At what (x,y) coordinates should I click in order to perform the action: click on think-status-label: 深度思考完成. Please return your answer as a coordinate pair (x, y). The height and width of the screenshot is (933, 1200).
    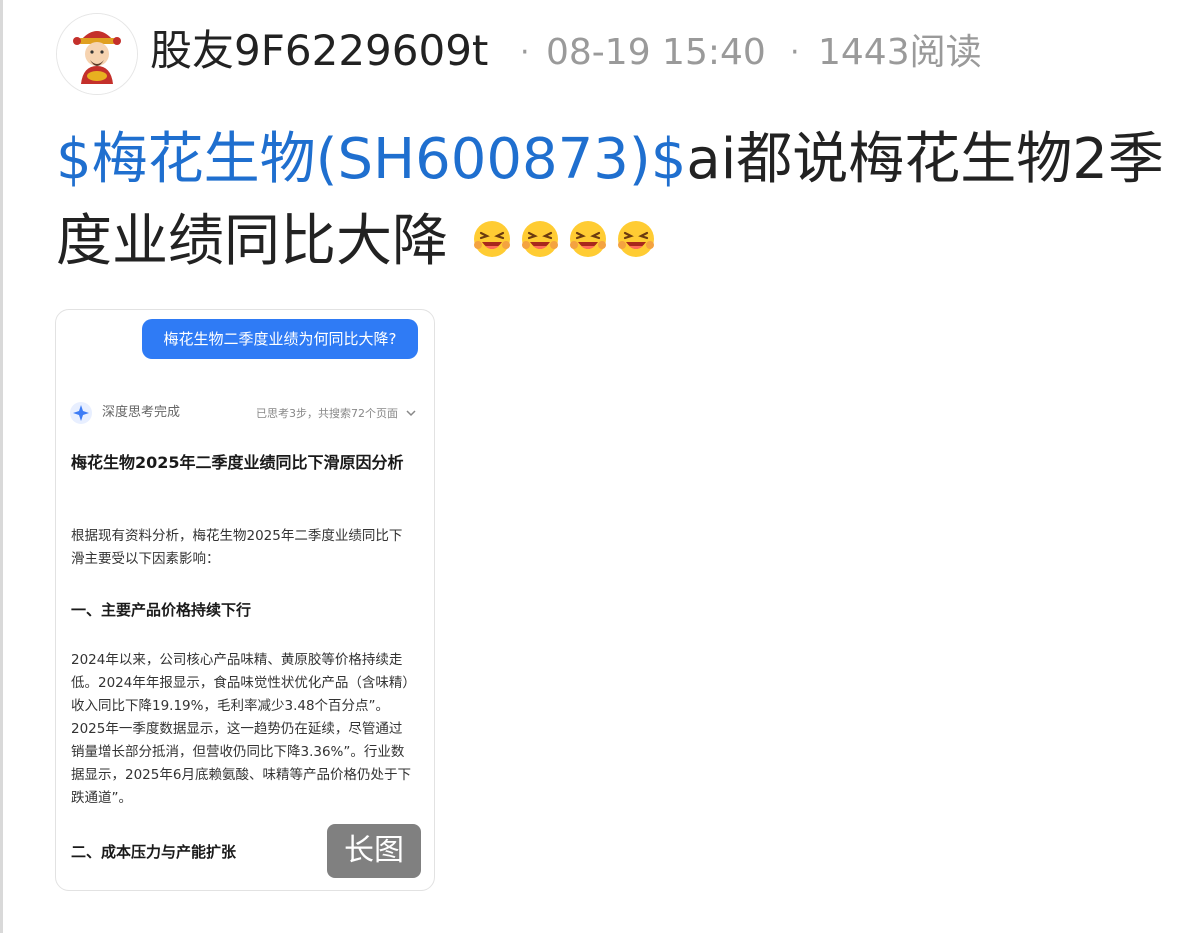
    Looking at the image, I should click on (141, 412).